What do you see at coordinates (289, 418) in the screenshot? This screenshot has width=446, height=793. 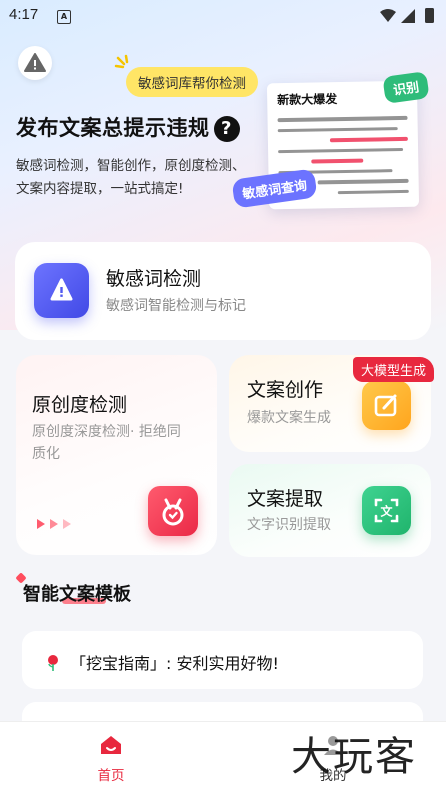 I see `card-subtitle: 爆款文案生成` at bounding box center [289, 418].